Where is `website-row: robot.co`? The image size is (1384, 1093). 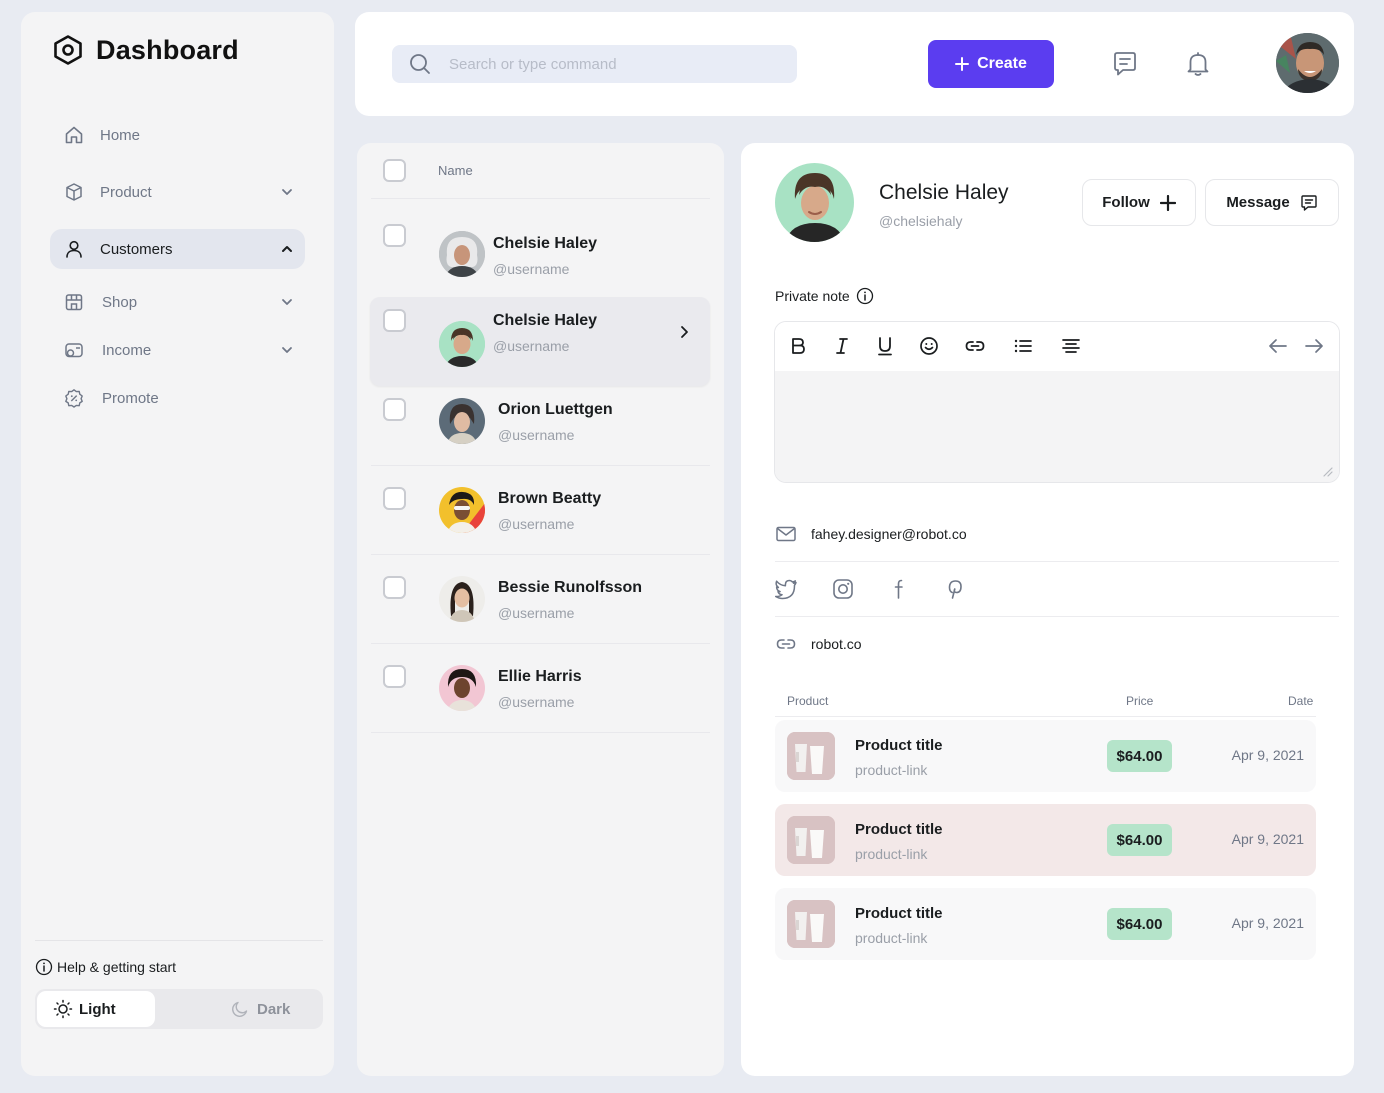 website-row: robot.co is located at coordinates (818, 644).